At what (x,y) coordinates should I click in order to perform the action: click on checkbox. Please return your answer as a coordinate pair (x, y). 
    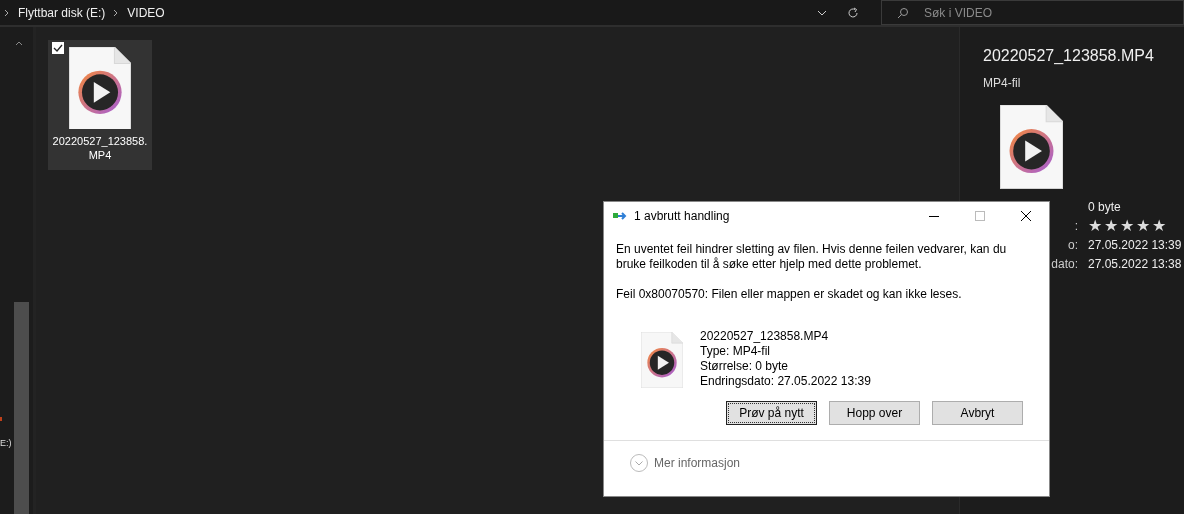
    Looking at the image, I should click on (58, 48).